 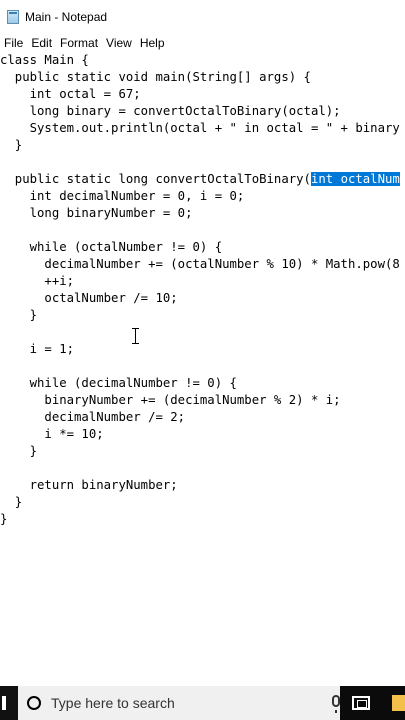 What do you see at coordinates (88, 298) in the screenshot?
I see `code-line: octalNumber /= 10;` at bounding box center [88, 298].